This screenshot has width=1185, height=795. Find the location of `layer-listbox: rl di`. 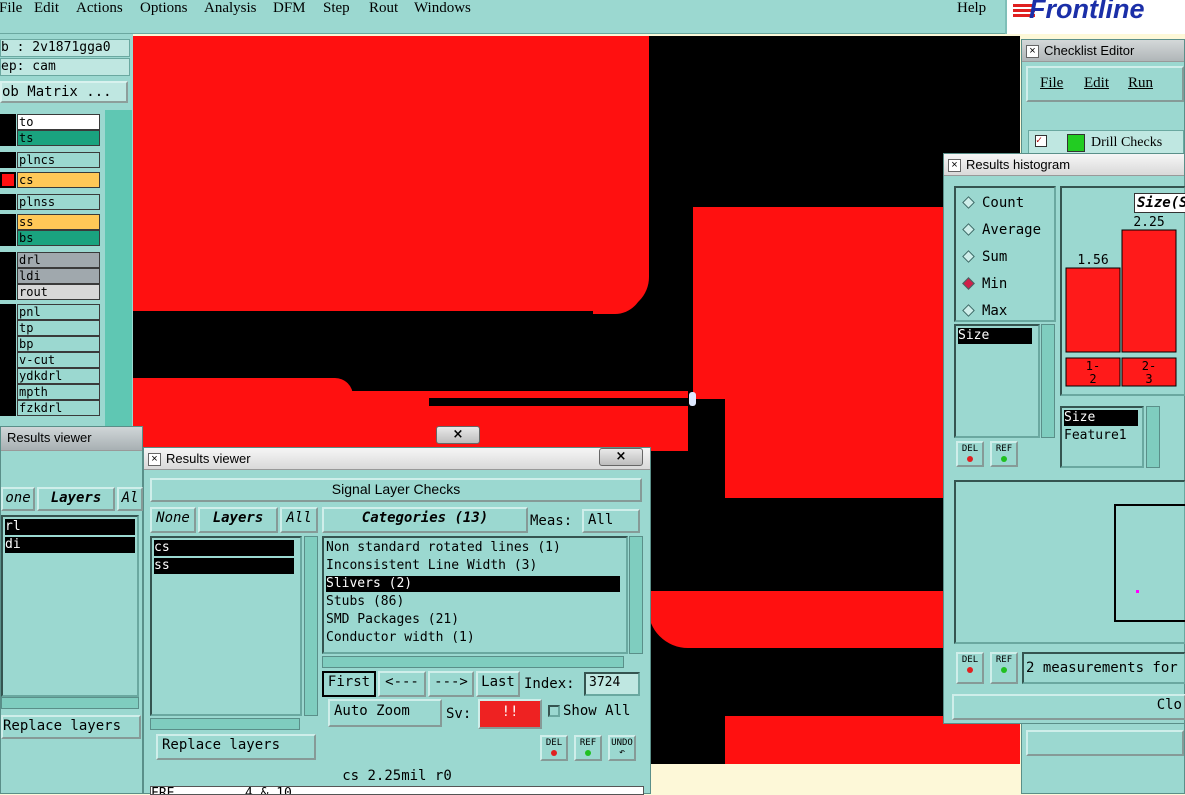

layer-listbox: rl di is located at coordinates (70, 606).